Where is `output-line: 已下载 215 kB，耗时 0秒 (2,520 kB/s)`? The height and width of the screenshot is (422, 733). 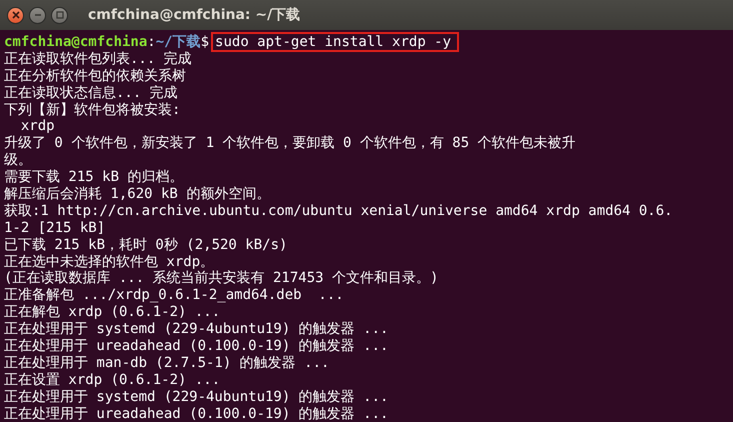 output-line: 已下载 215 kB，耗时 0秒 (2,520 kB/s) is located at coordinates (146, 244).